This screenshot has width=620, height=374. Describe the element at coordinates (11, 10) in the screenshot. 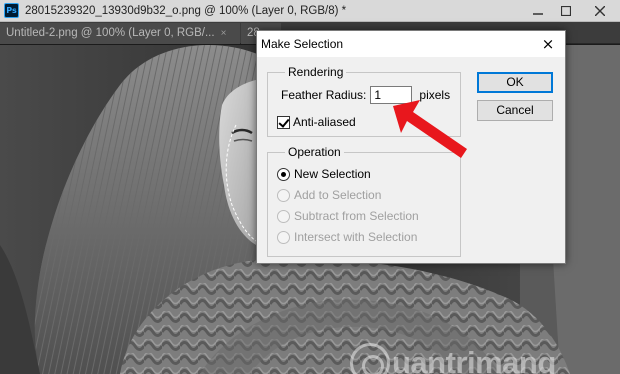

I see `photoshop-icon: Ps` at that location.